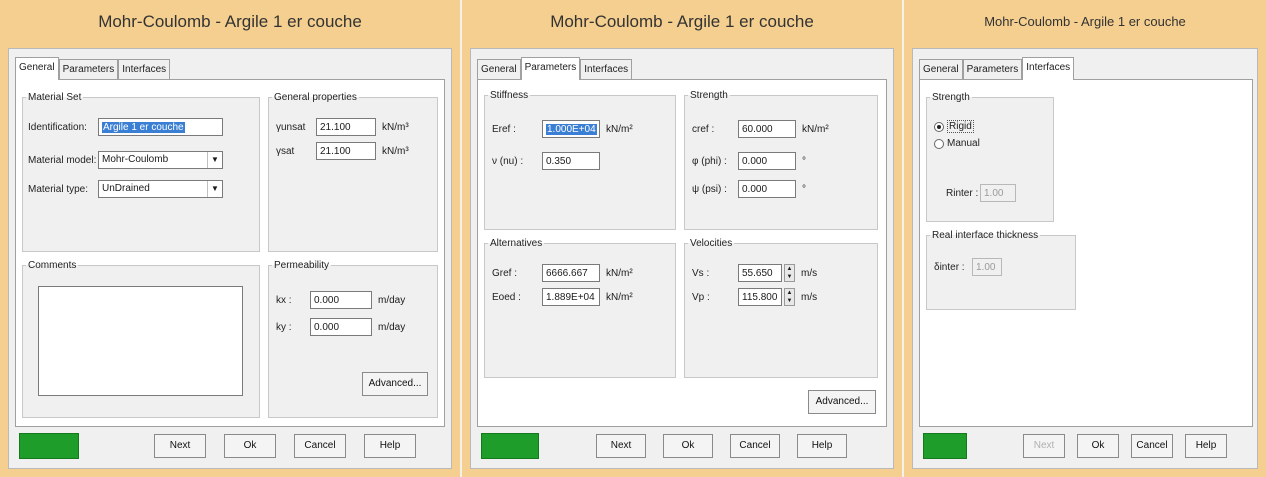 This screenshot has height=477, width=1266. What do you see at coordinates (302, 265) in the screenshot?
I see `group-legend: Permeability` at bounding box center [302, 265].